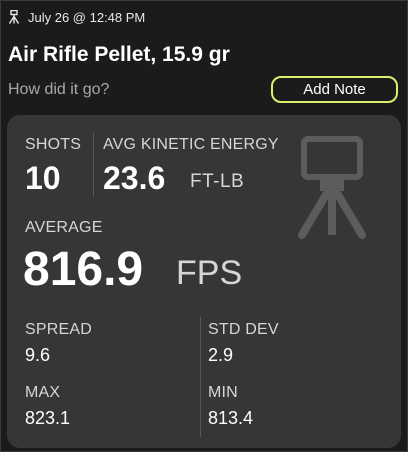 This screenshot has width=408, height=452. Describe the element at coordinates (134, 178) in the screenshot. I see `energy-value: 23.6` at that location.